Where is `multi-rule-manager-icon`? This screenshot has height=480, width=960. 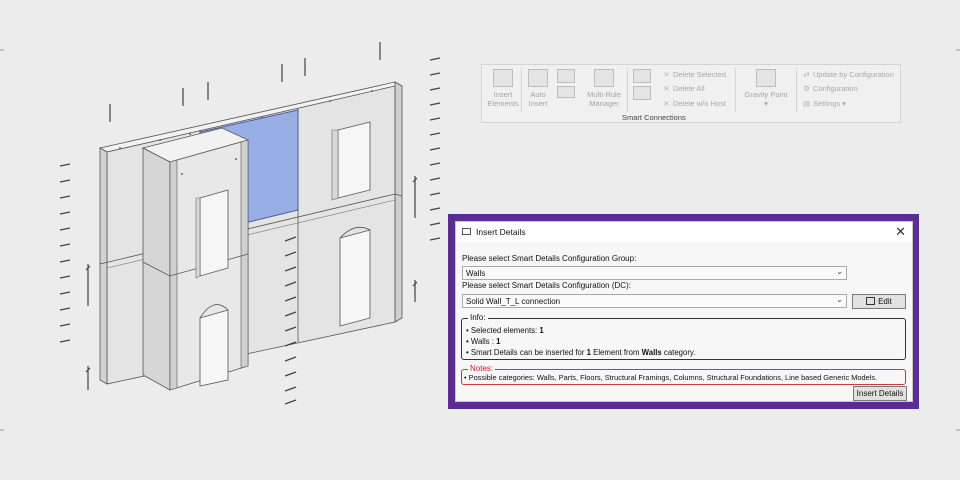 multi-rule-manager-icon is located at coordinates (604, 78).